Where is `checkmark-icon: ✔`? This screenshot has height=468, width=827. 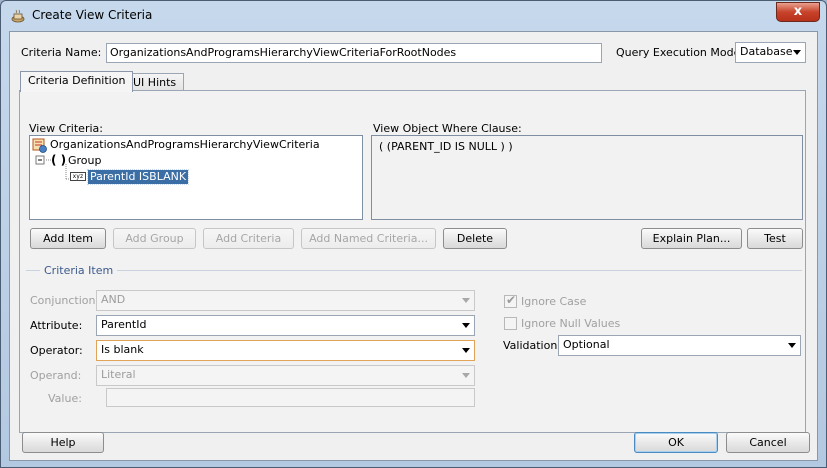
checkmark-icon: ✔ is located at coordinates (511, 300).